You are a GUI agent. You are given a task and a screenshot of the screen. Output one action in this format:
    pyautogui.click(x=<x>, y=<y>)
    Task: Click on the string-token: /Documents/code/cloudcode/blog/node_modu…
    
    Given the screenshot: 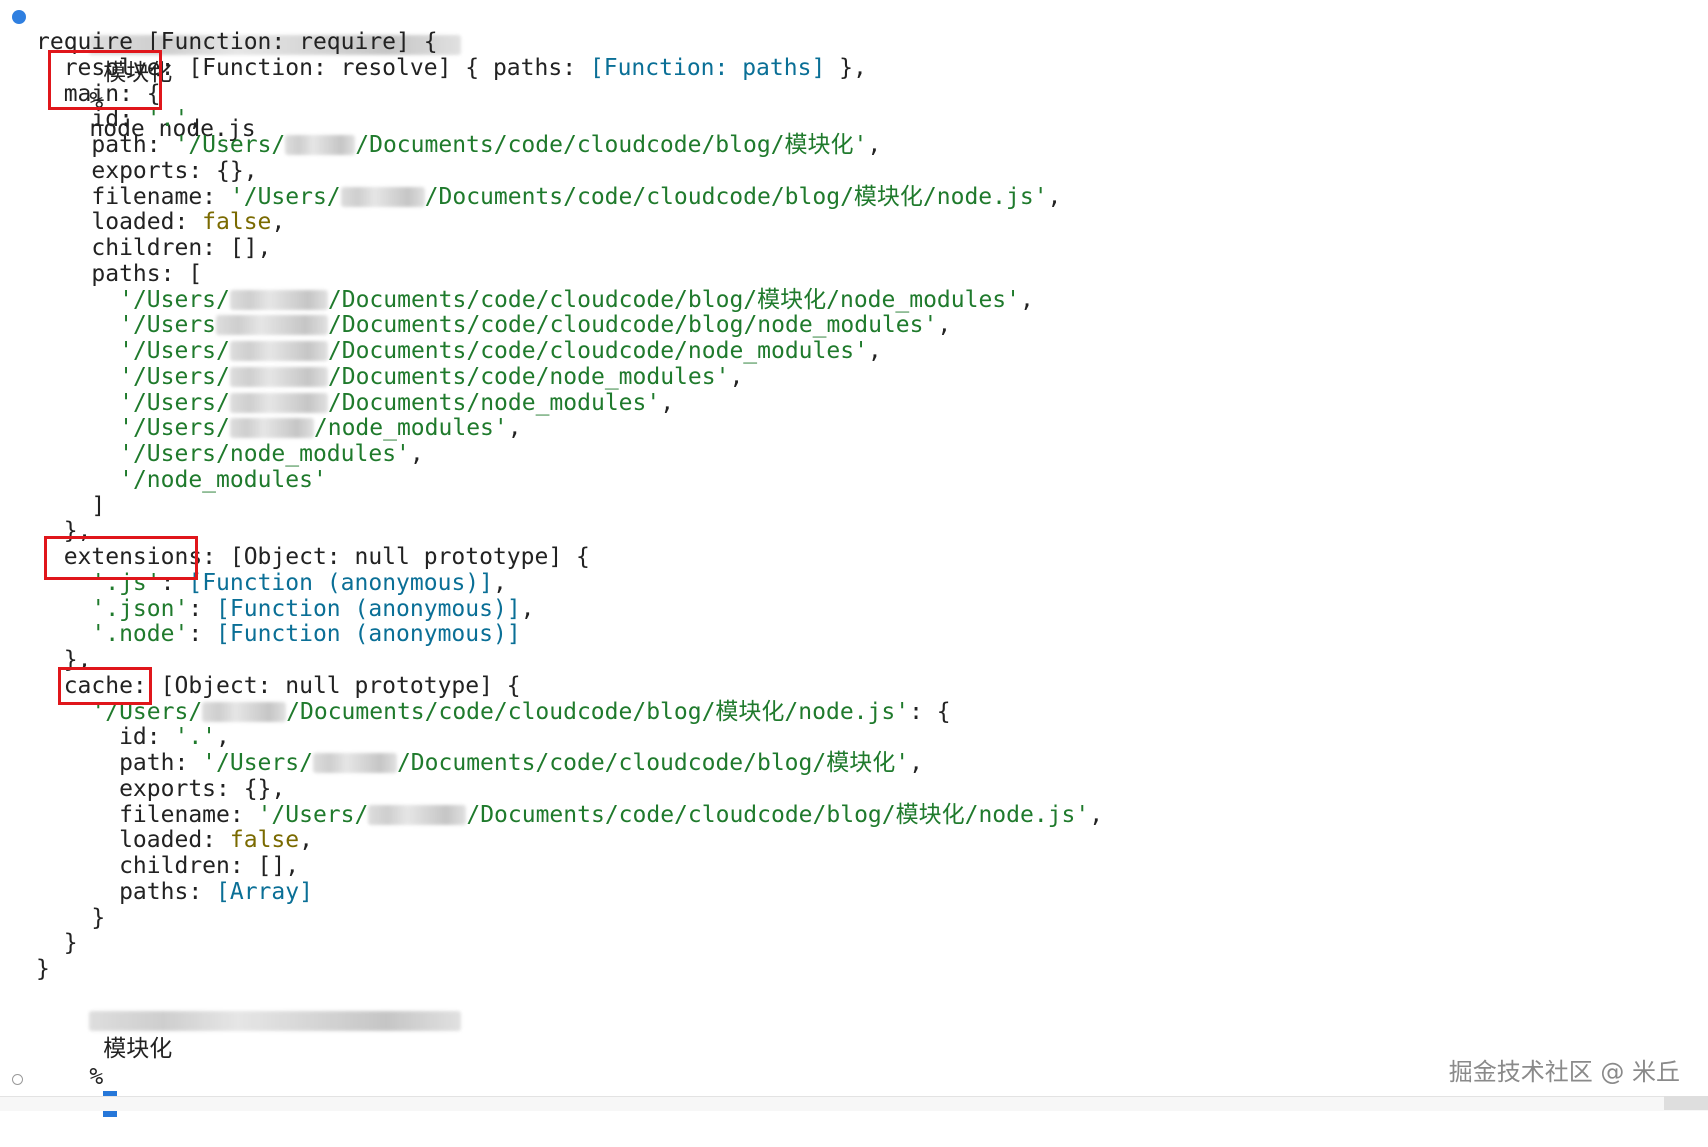 What is the action you would take?
    pyautogui.click(x=633, y=325)
    